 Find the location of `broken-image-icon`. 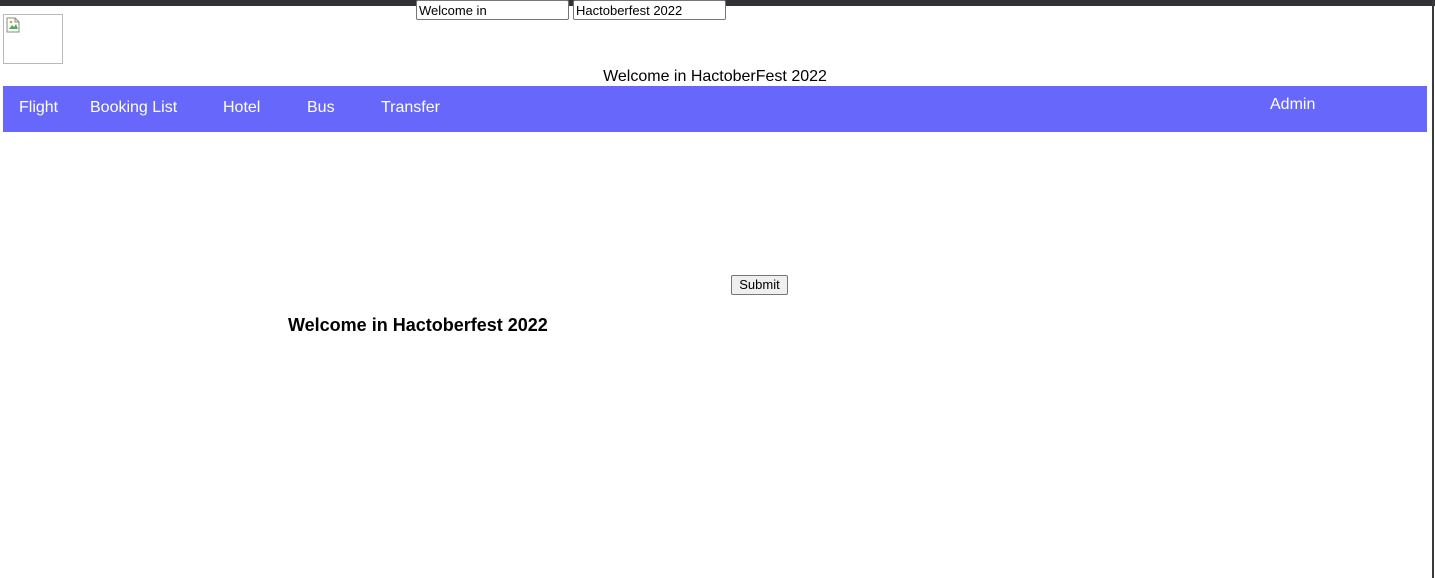

broken-image-icon is located at coordinates (13, 25).